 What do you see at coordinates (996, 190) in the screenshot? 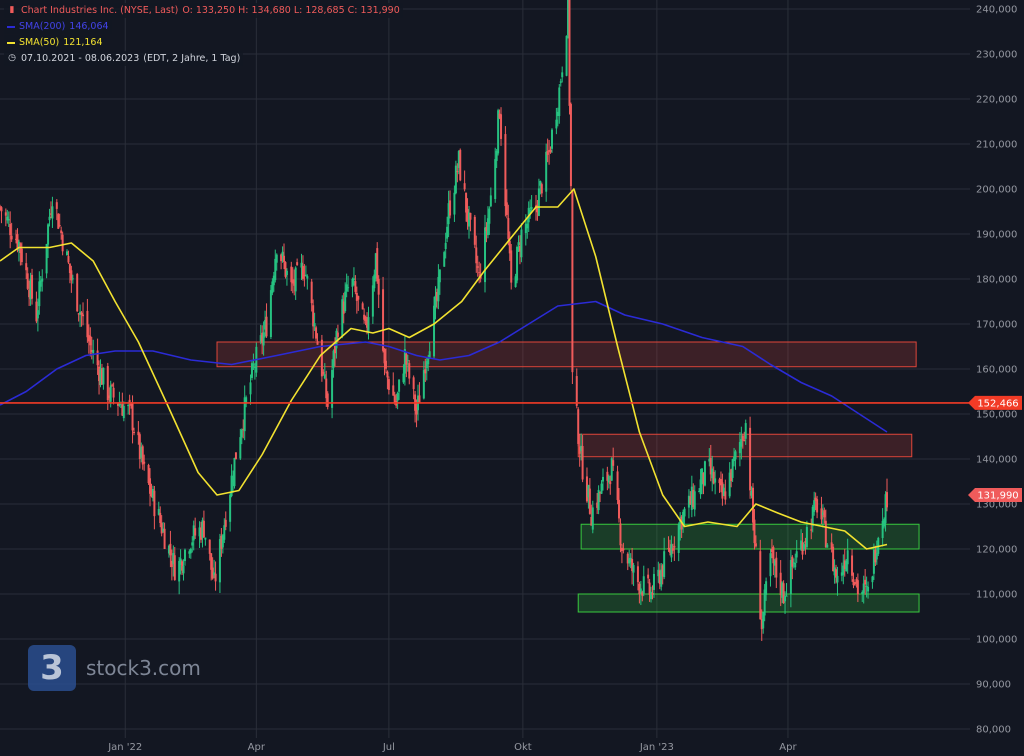
I see `y-tick-label: 200,000` at bounding box center [996, 190].